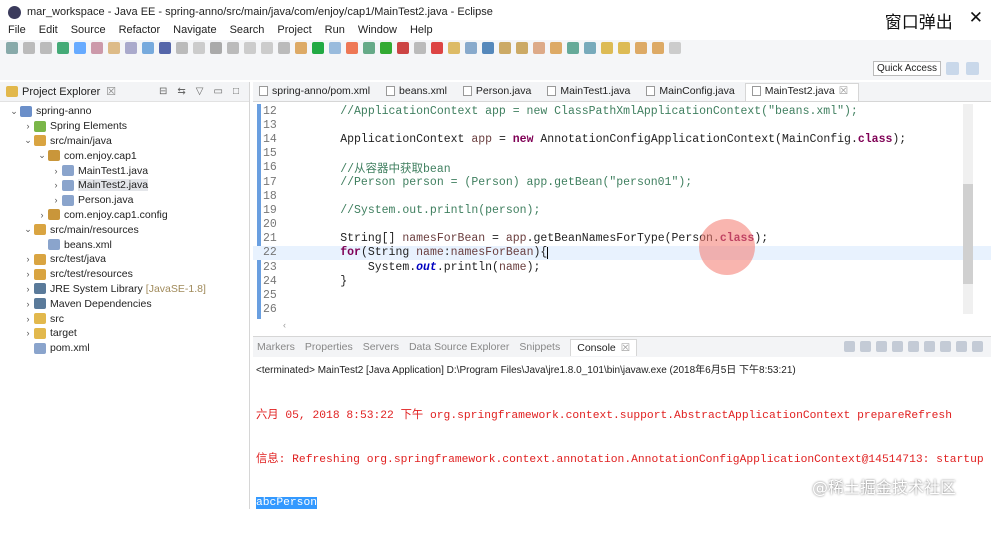  Describe the element at coordinates (124, 259) in the screenshot. I see `tree-item: › src/test/java` at that location.